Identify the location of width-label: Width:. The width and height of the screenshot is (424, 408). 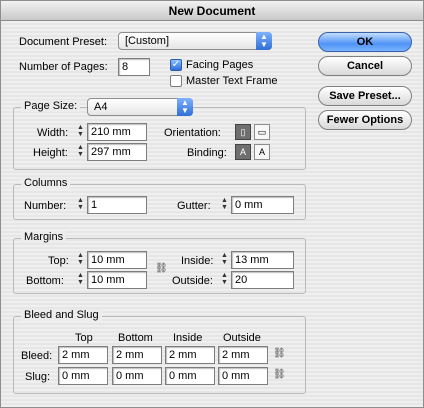
(53, 133).